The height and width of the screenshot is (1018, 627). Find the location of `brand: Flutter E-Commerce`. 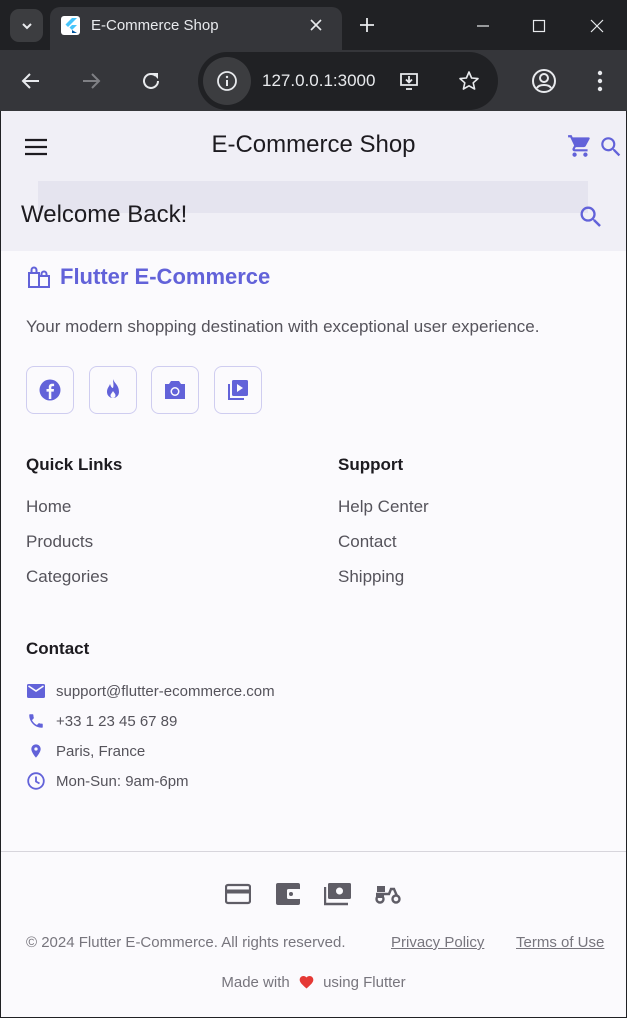

brand: Flutter E-Commerce is located at coordinates (148, 277).